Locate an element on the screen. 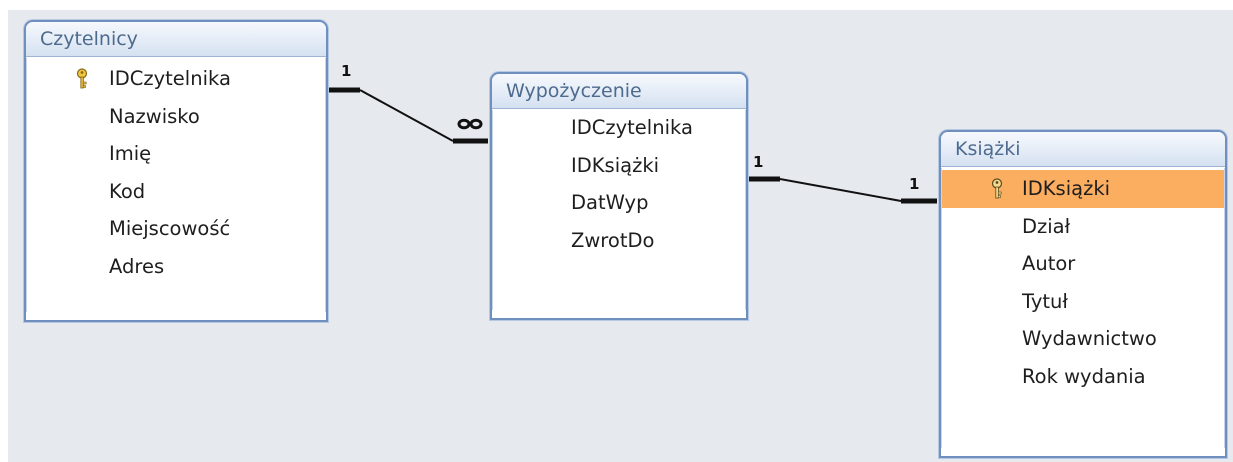  field-row-rok-wydania: Rok wydania is located at coordinates (1083, 377).